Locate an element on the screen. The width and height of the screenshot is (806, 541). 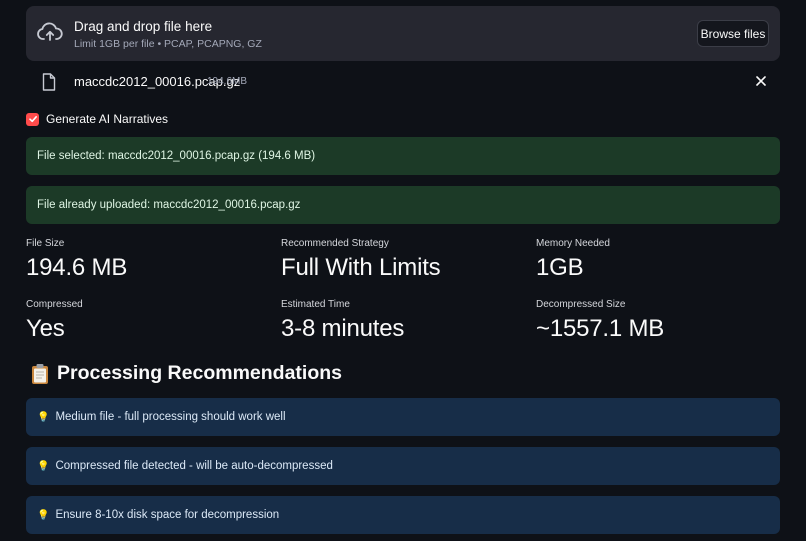
metric-memory-needed: Memory Needed 1GB is located at coordinates (661, 260).